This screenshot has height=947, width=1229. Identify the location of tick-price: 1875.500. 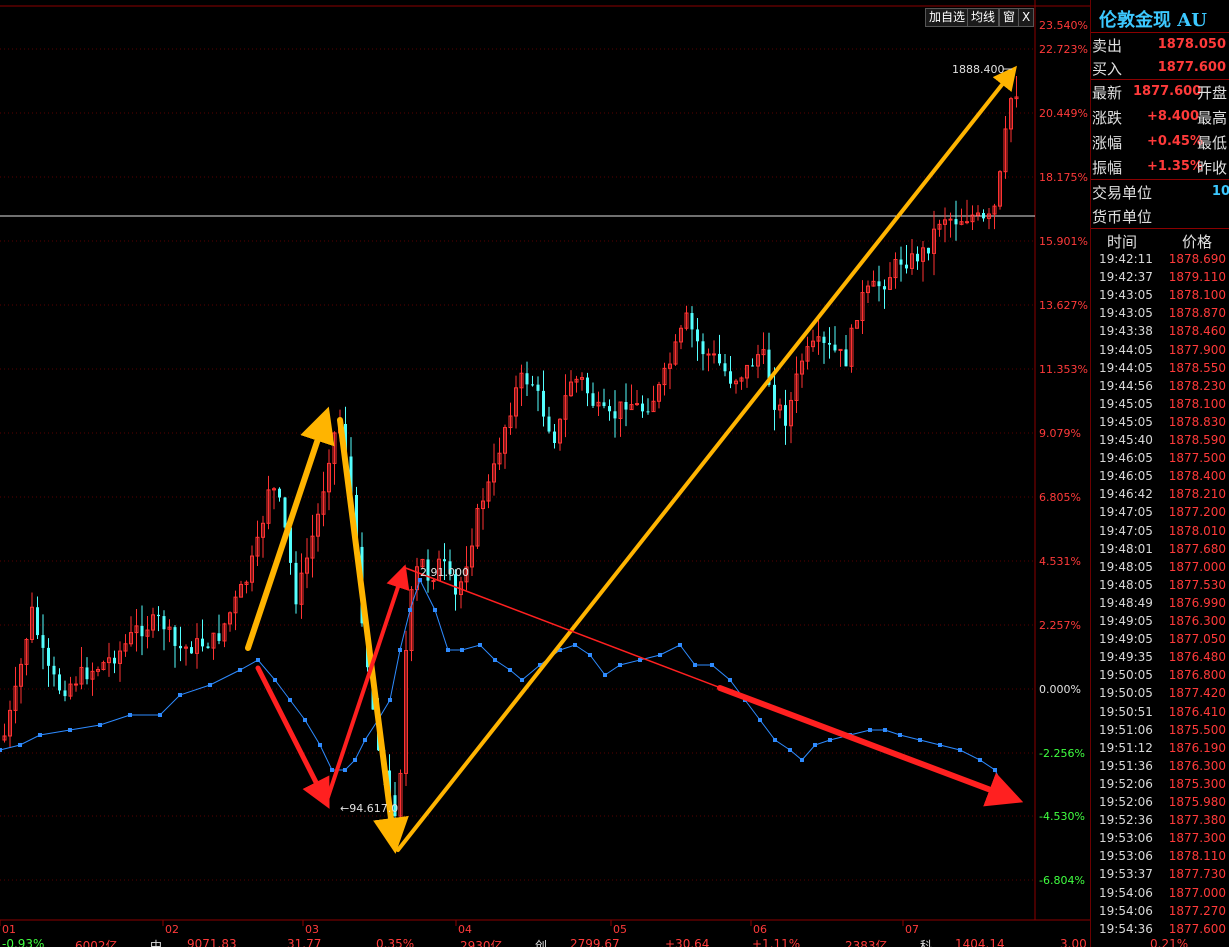
(1197, 729).